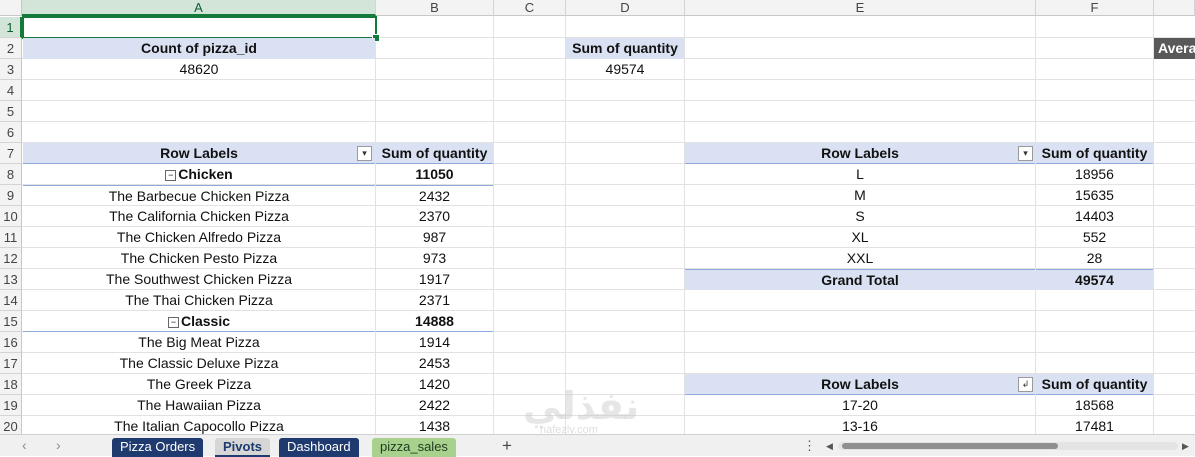 The height and width of the screenshot is (457, 1195). Describe the element at coordinates (434, 237) in the screenshot. I see `pivot-row-value: 987` at that location.